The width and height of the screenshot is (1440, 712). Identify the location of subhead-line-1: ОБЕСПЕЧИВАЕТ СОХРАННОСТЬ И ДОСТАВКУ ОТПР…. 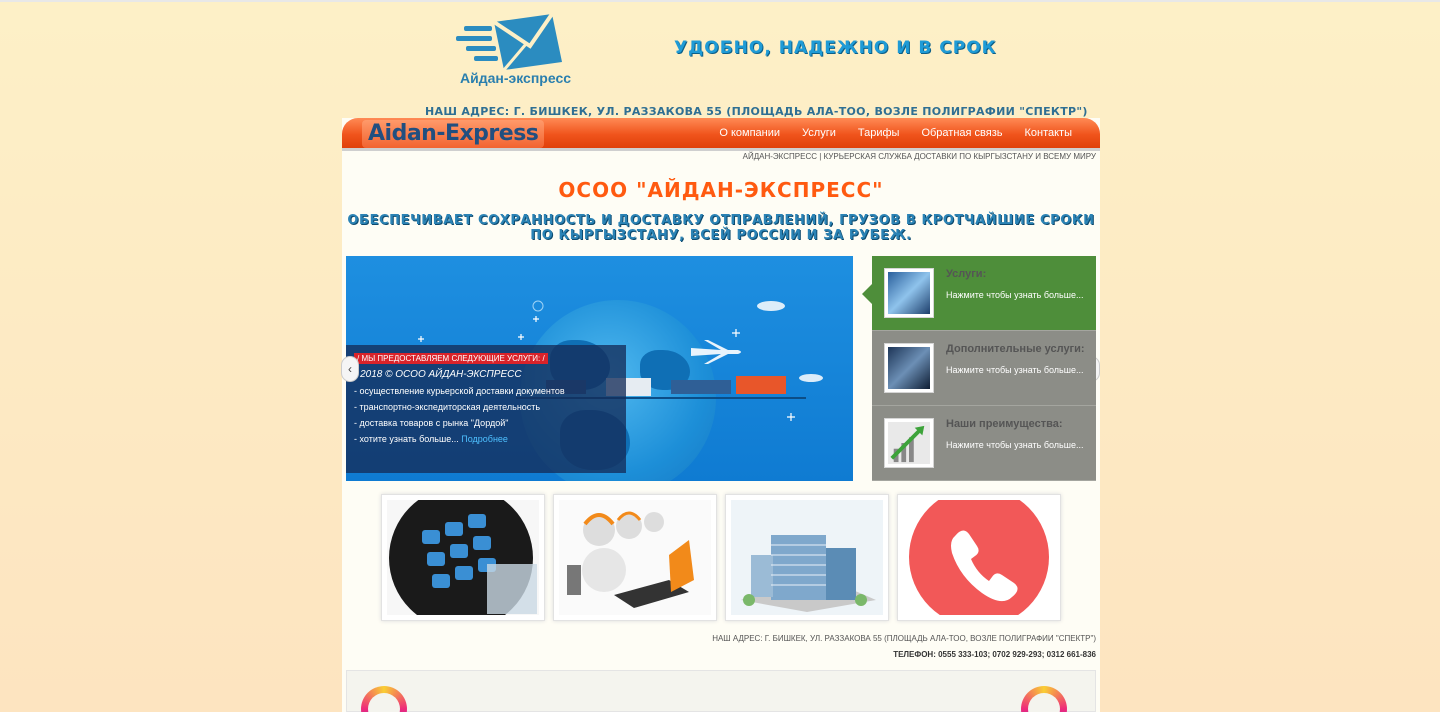
(721, 220).